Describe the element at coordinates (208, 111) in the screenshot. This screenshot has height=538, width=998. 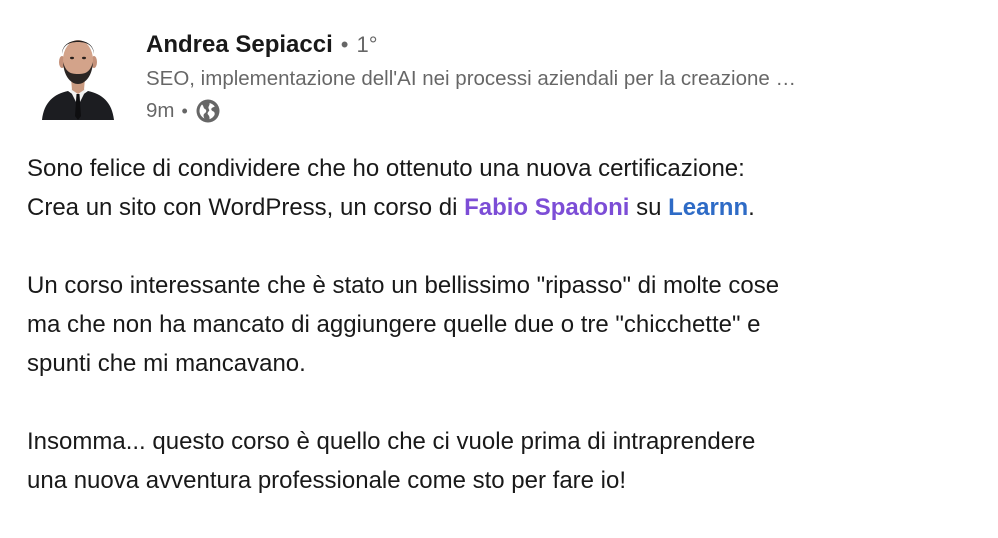
I see `globe-icon` at that location.